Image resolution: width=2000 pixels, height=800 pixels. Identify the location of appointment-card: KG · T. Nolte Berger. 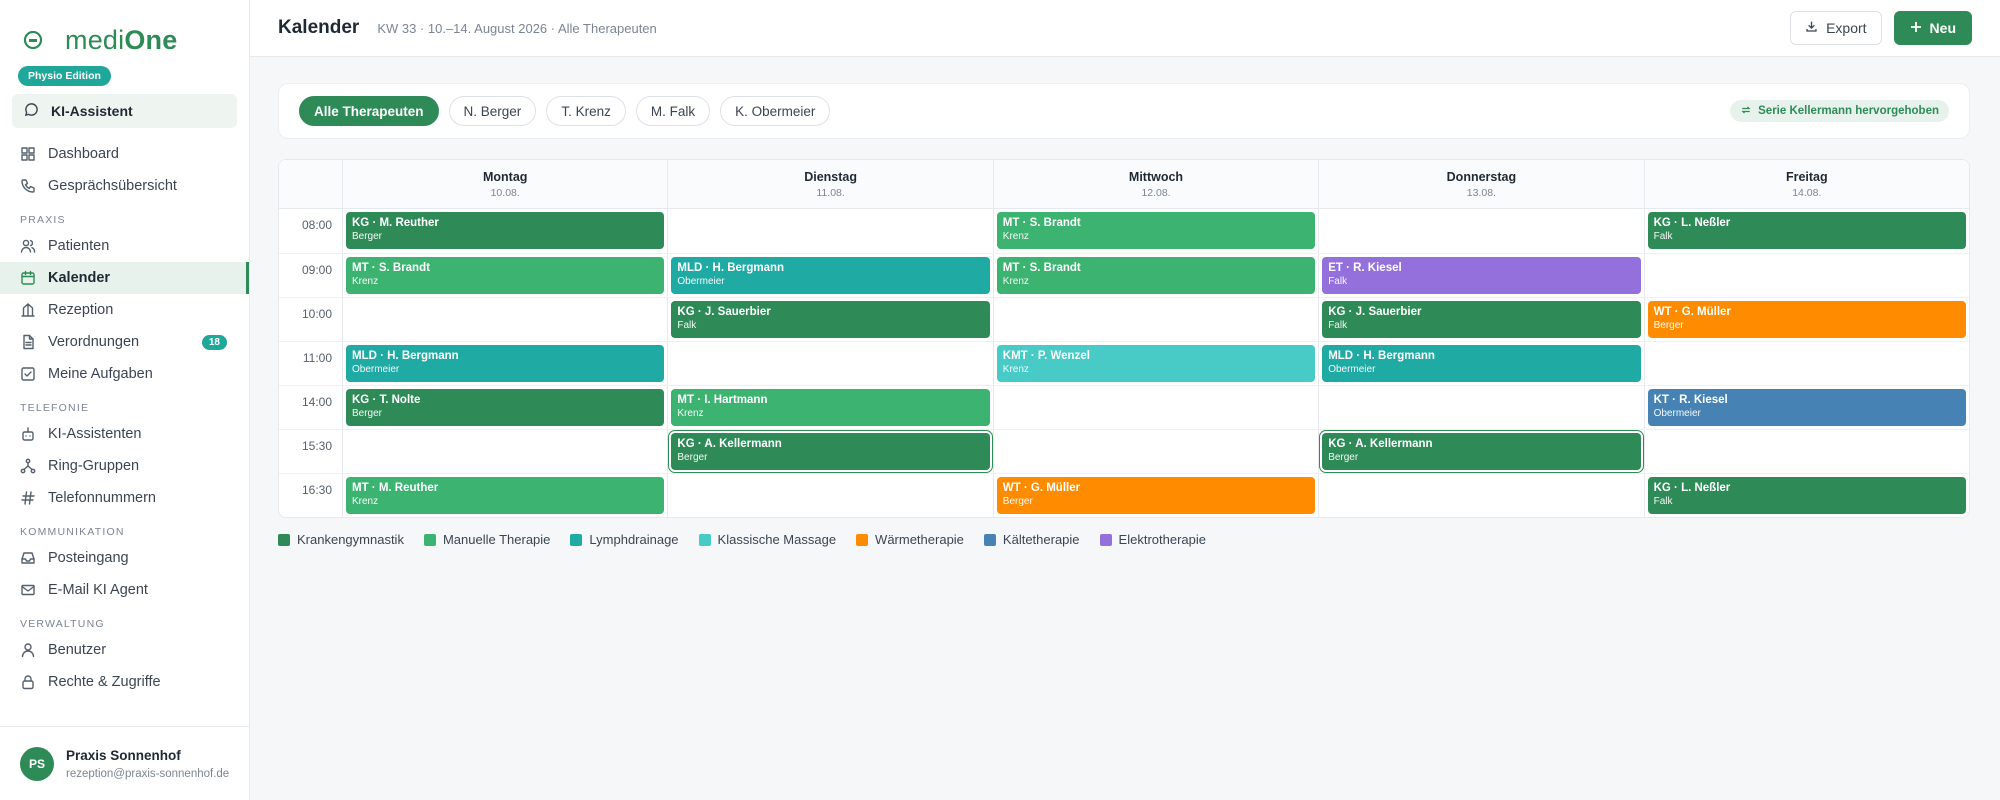
(505, 407).